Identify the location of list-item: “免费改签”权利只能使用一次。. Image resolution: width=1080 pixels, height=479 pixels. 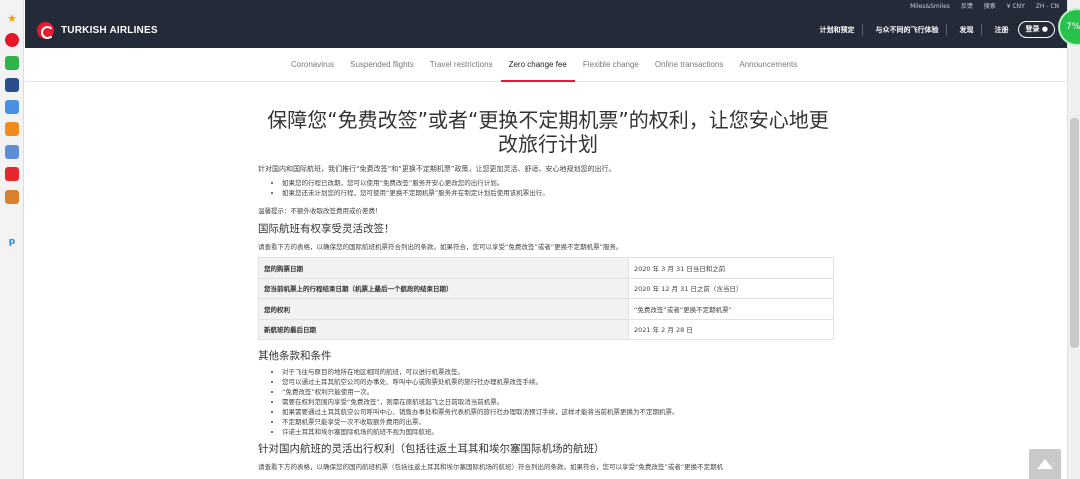
(560, 392).